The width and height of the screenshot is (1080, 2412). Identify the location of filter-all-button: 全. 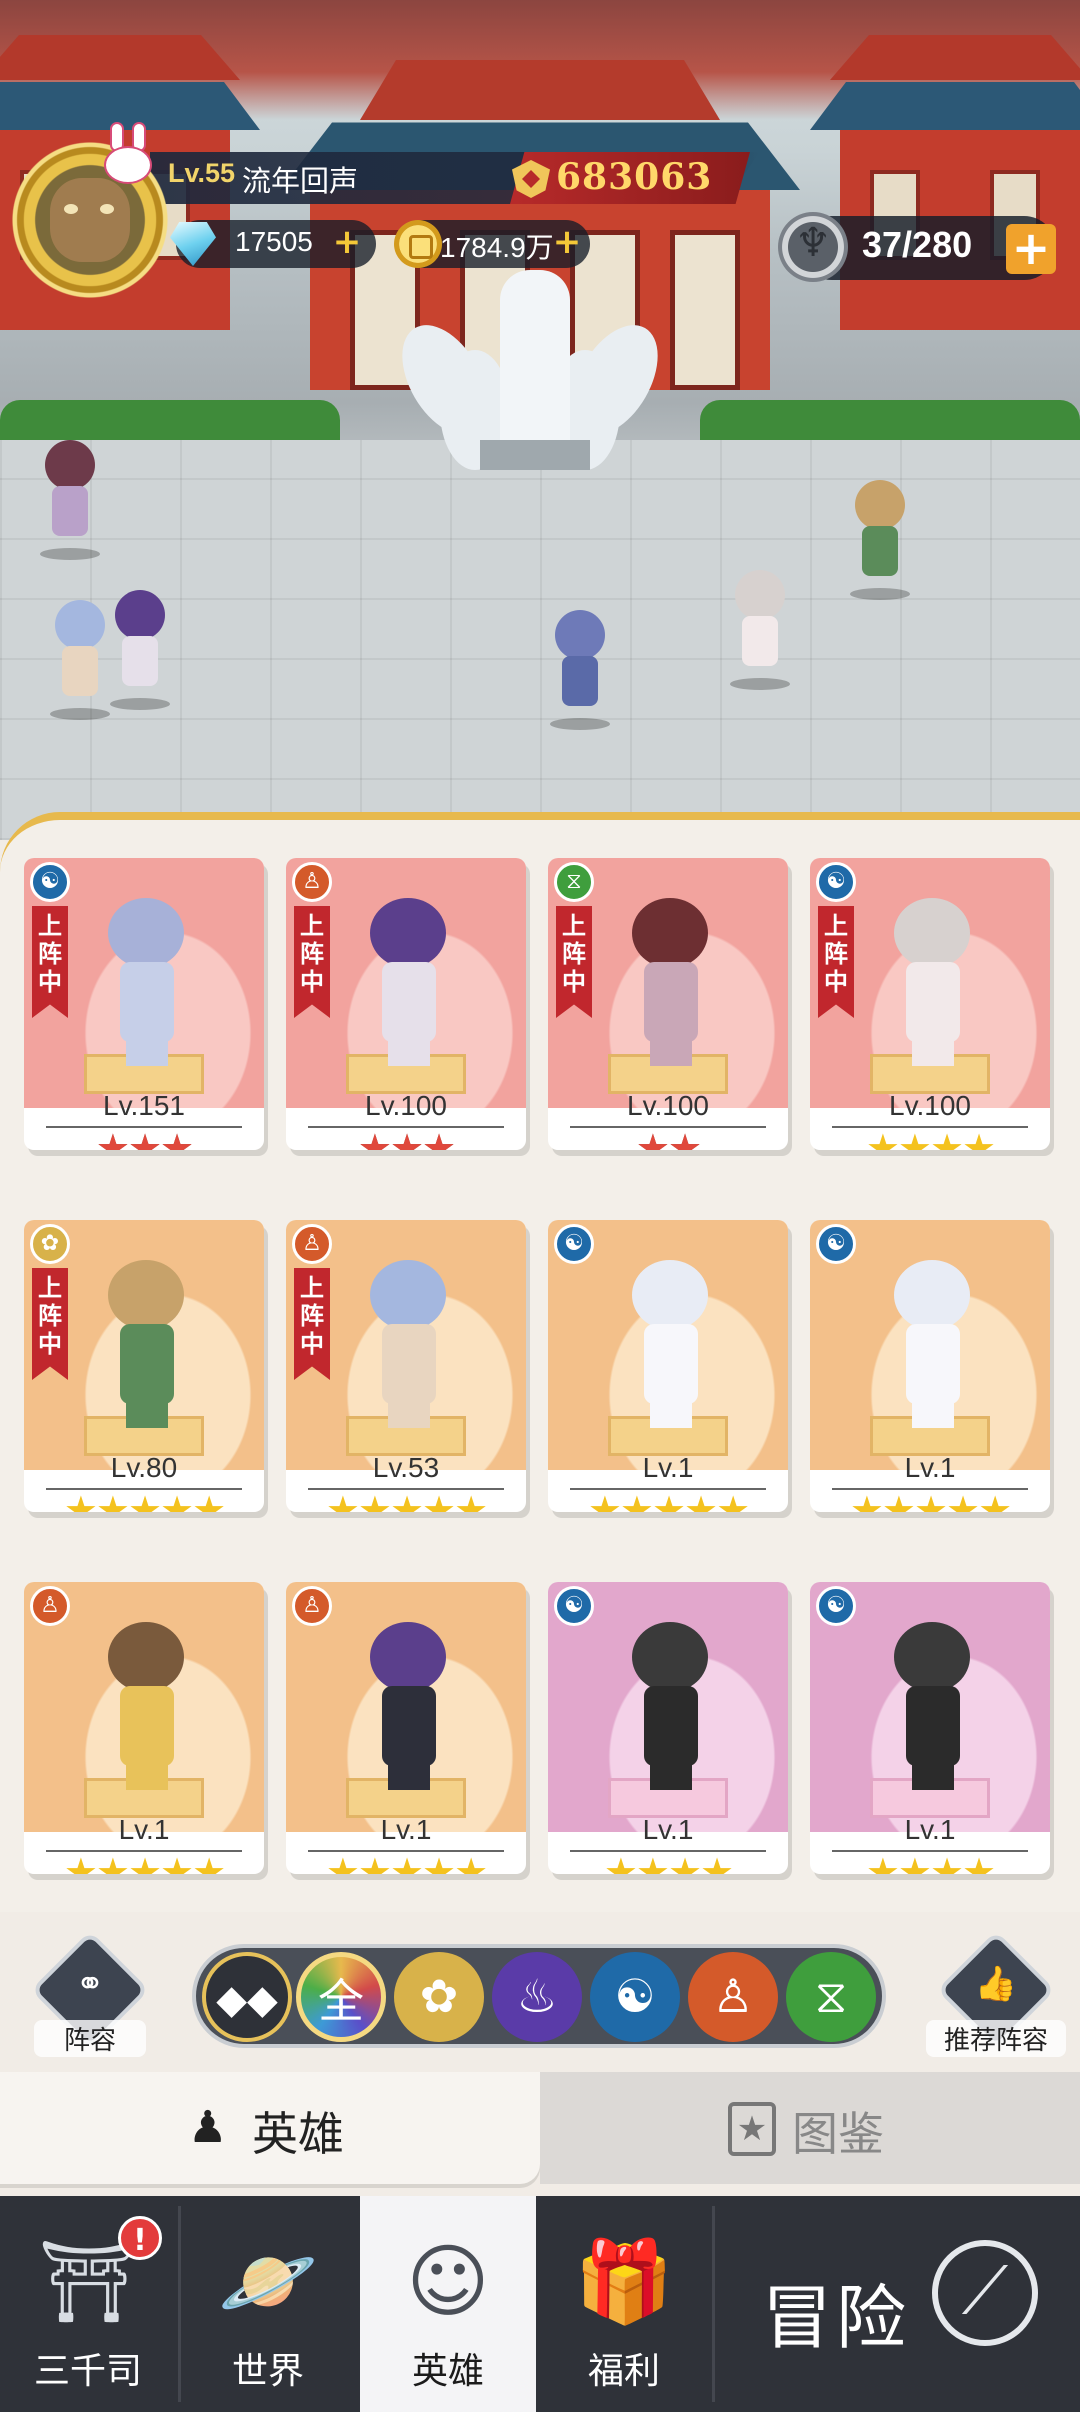
(341, 1997).